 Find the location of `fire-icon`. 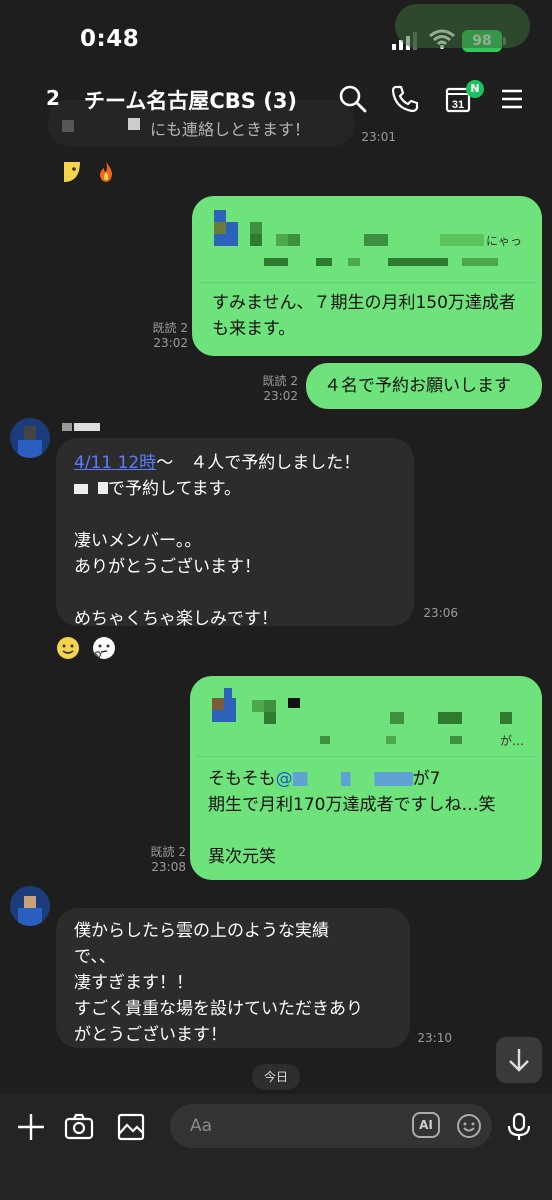

fire-icon is located at coordinates (106, 172).